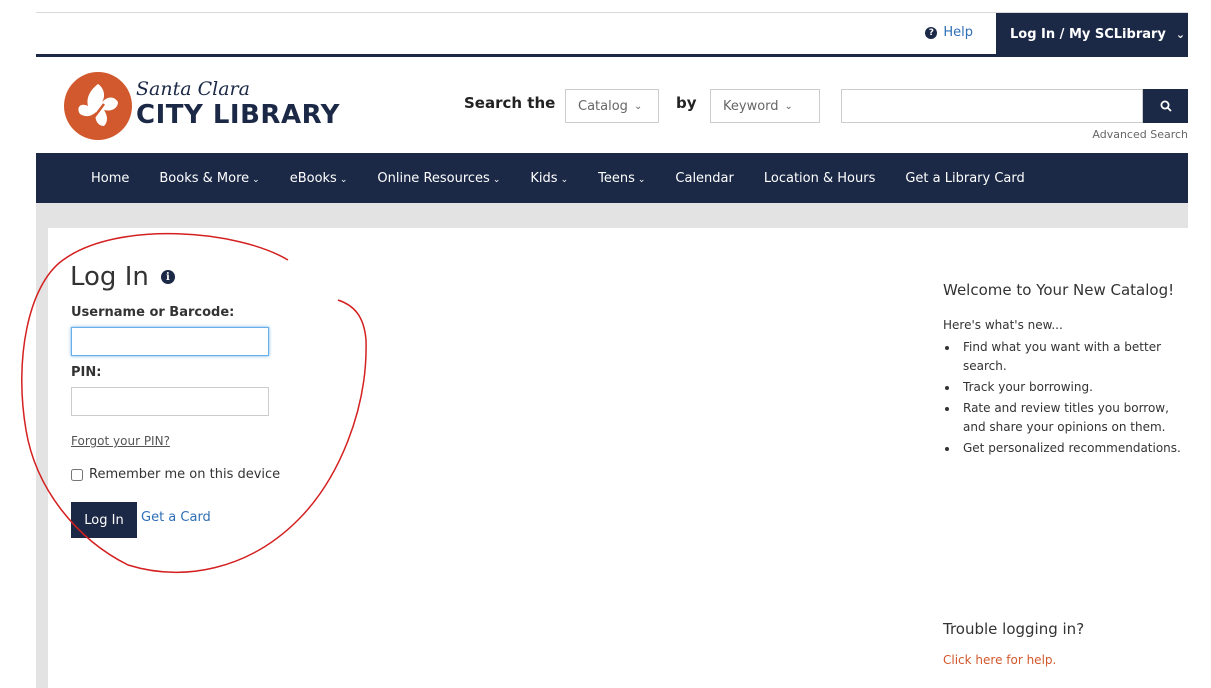 The height and width of the screenshot is (688, 1211). I want to click on username-field, so click(170, 341).